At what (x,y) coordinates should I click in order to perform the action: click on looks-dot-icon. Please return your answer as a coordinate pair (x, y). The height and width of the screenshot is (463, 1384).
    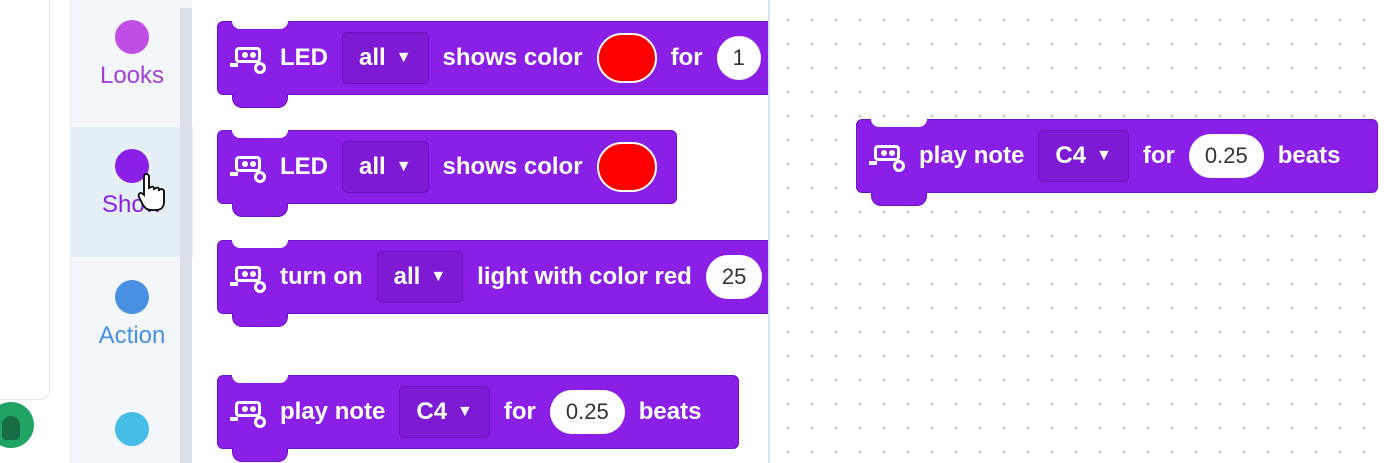
    Looking at the image, I should click on (132, 37).